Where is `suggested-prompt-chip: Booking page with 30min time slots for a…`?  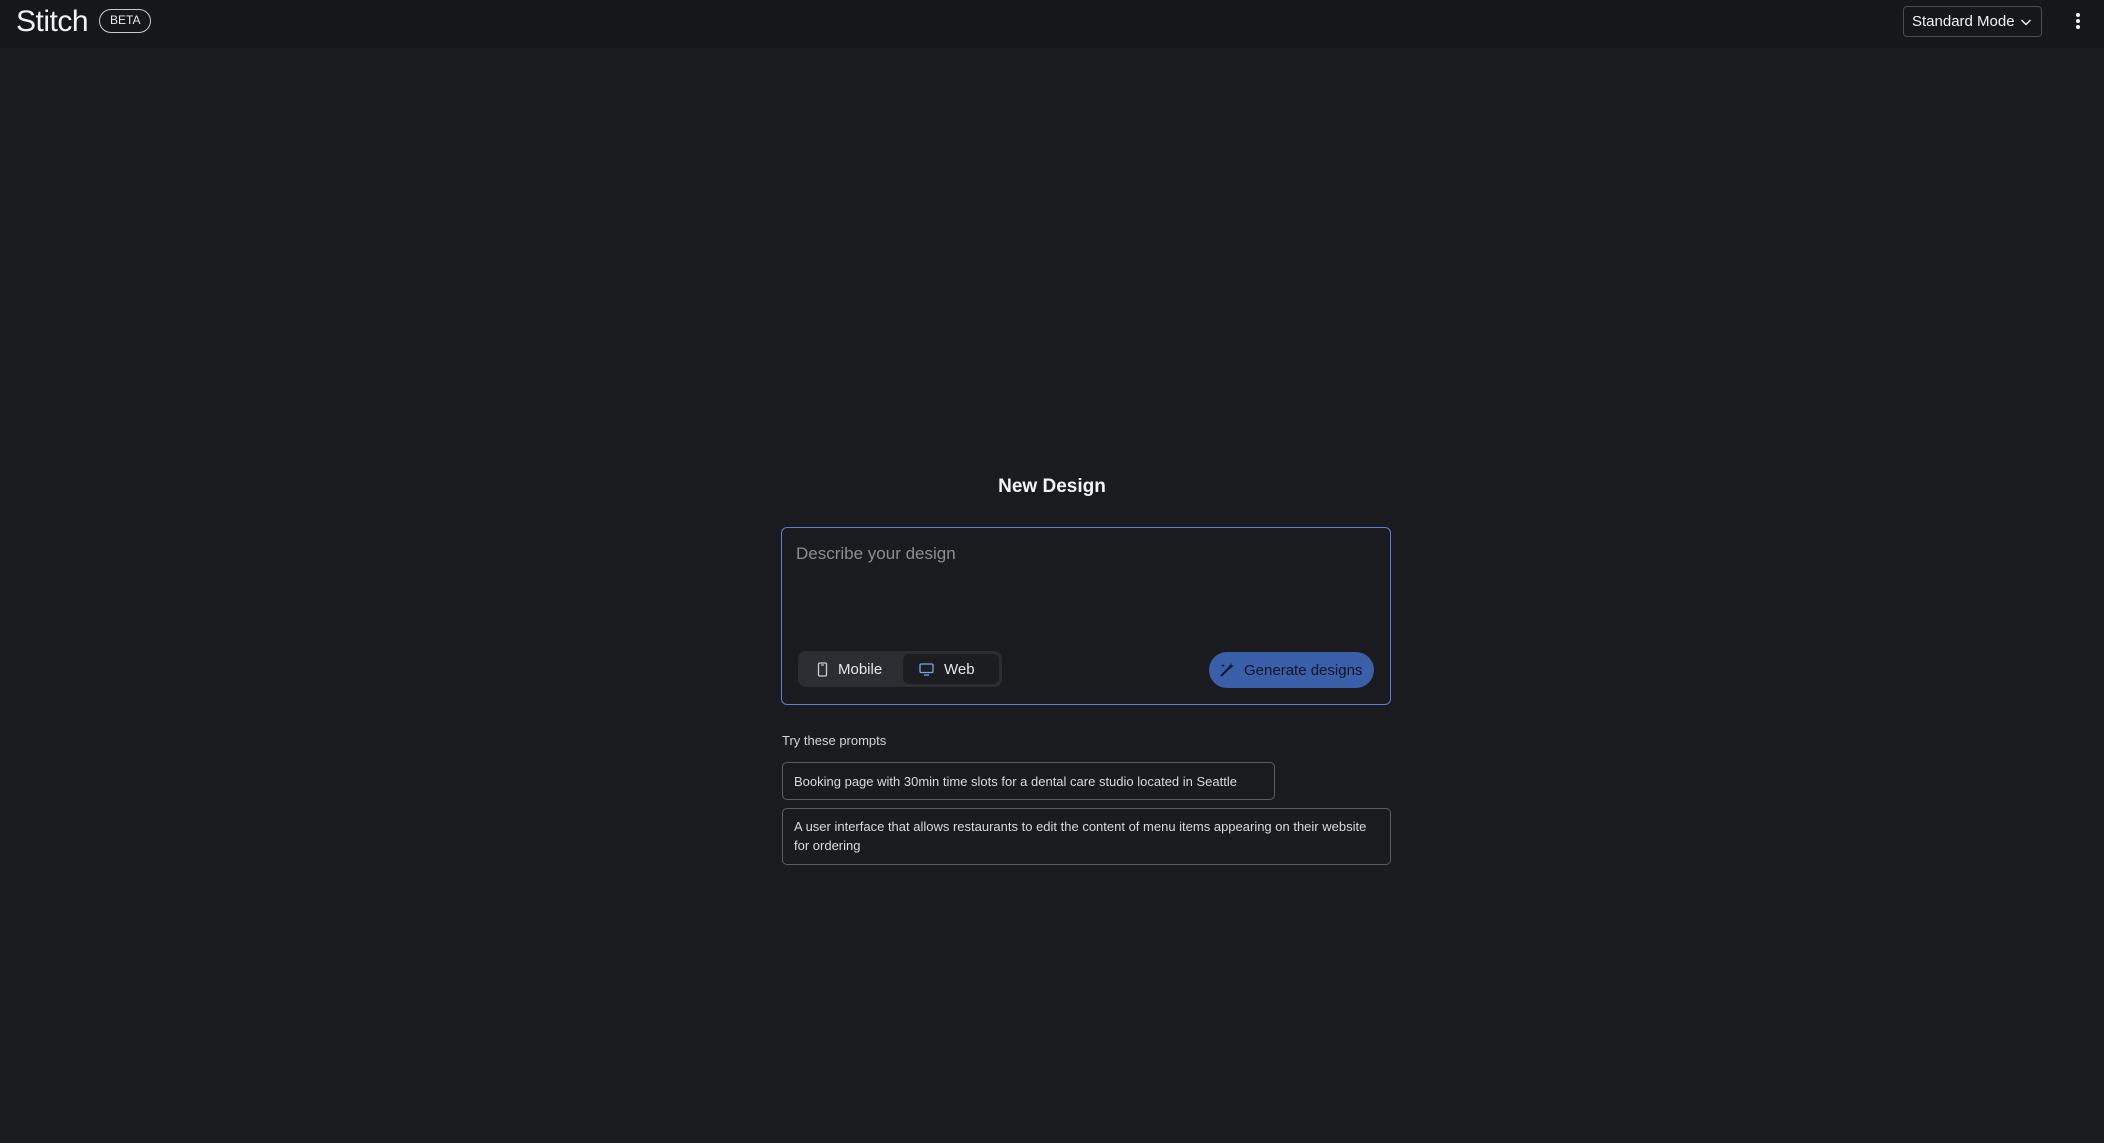 suggested-prompt-chip: Booking page with 30min time slots for a… is located at coordinates (1028, 781).